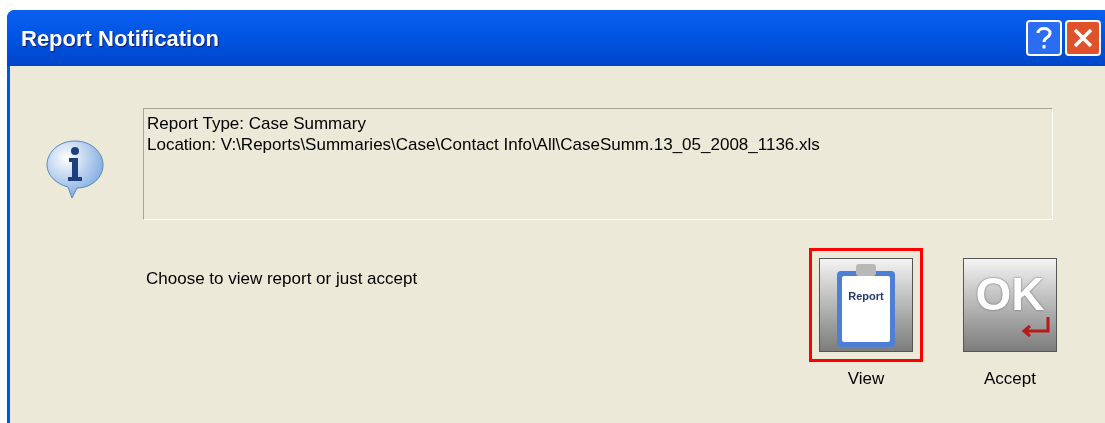 The width and height of the screenshot is (1105, 423). I want to click on info-icon, so click(75, 169).